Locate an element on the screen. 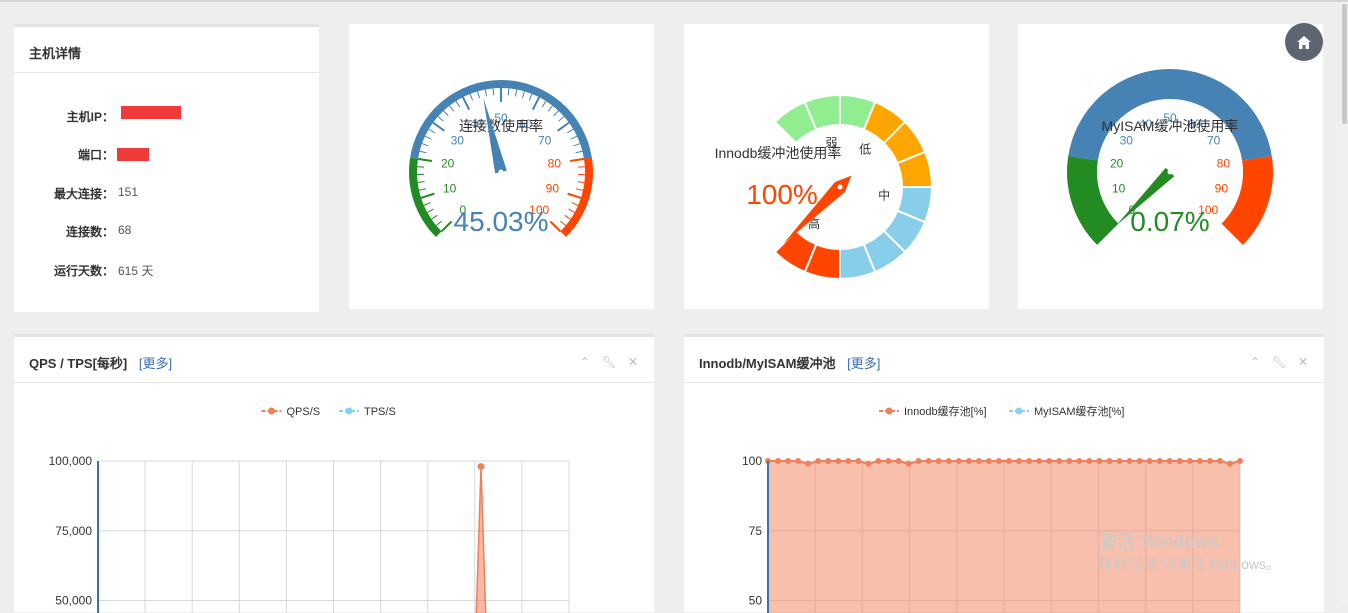 The image size is (1348, 613). buffer-panel-tools: ⌃ 🔧︎ ✕ is located at coordinates (1275, 362).